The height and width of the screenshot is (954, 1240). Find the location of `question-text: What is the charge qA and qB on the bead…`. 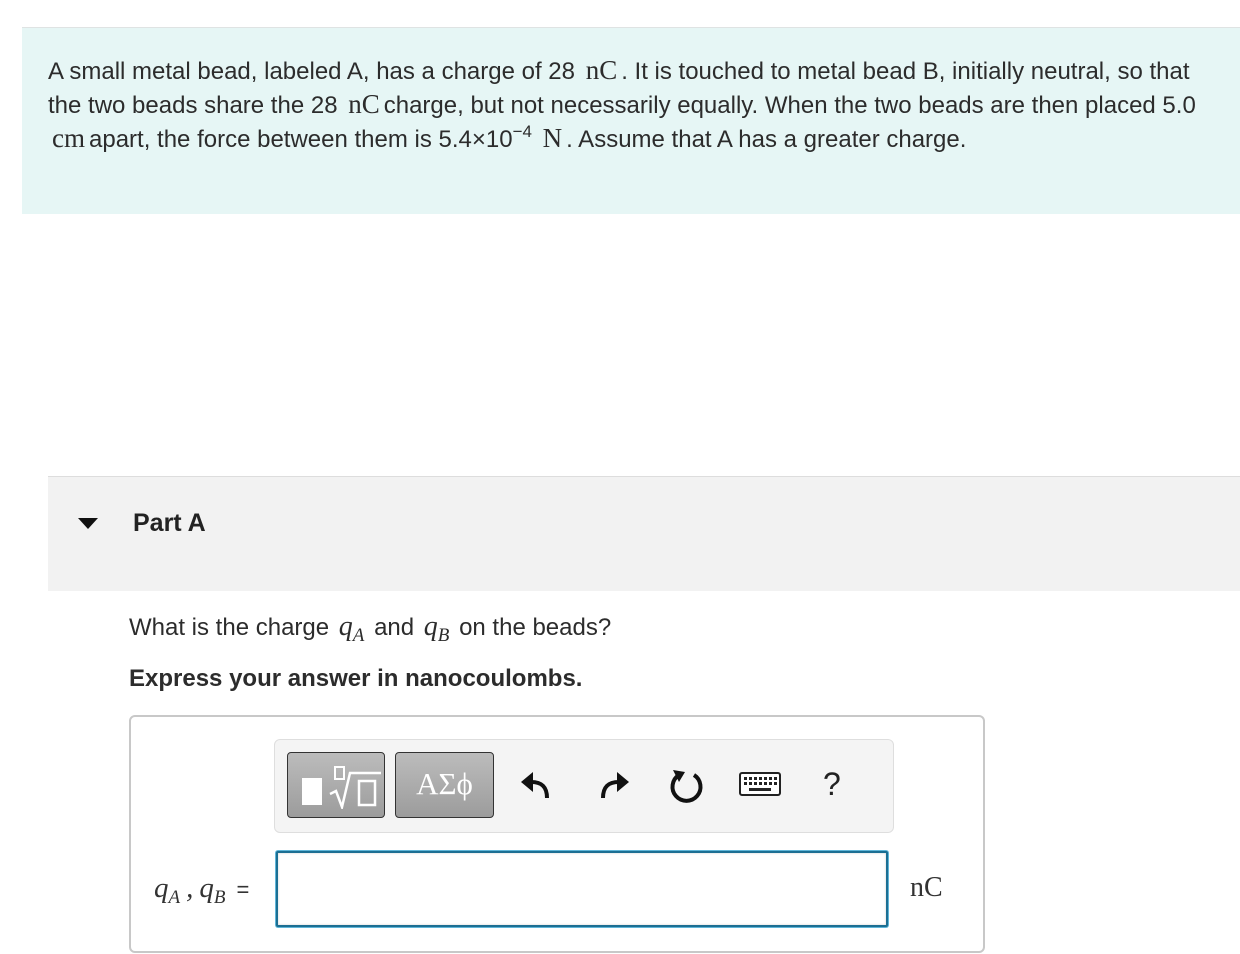

question-text: What is the charge qA and qB on the bead… is located at coordinates (370, 628).